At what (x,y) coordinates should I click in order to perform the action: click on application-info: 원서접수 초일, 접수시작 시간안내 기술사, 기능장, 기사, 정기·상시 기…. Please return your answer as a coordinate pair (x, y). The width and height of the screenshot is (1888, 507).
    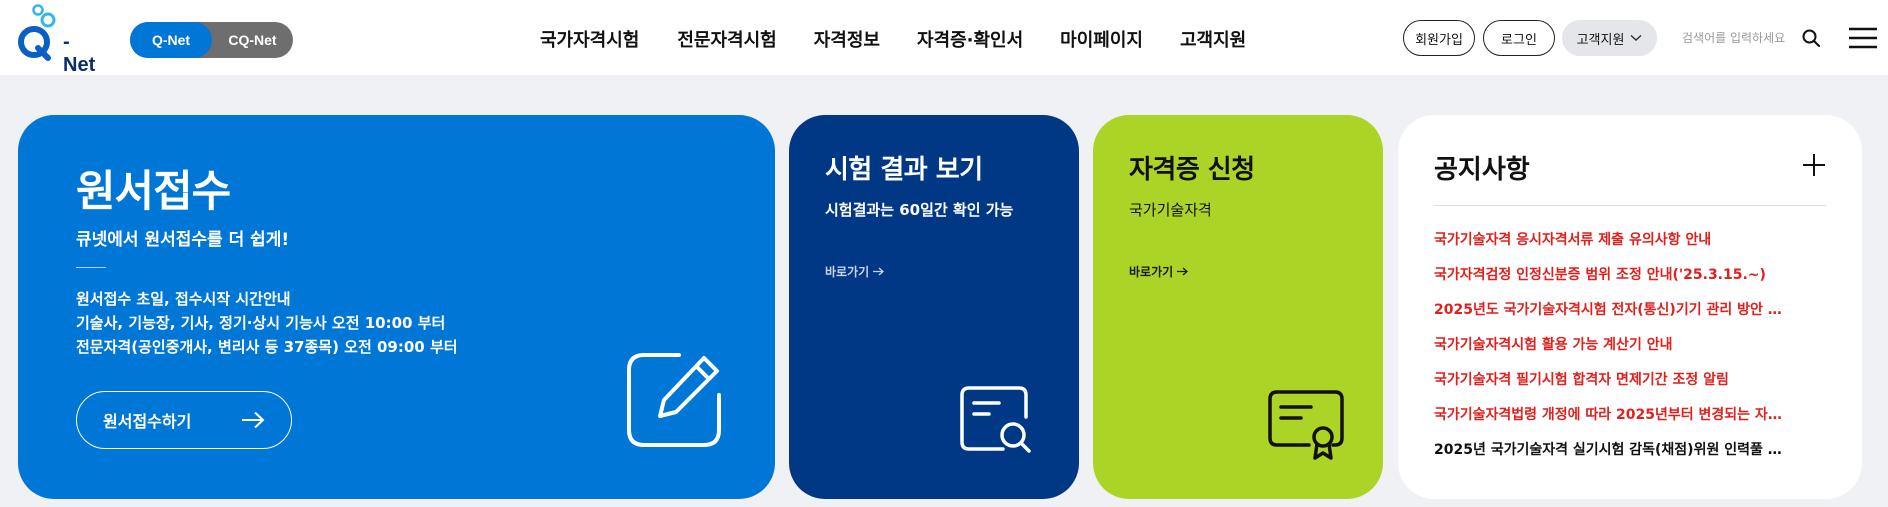
    Looking at the image, I should click on (267, 323).